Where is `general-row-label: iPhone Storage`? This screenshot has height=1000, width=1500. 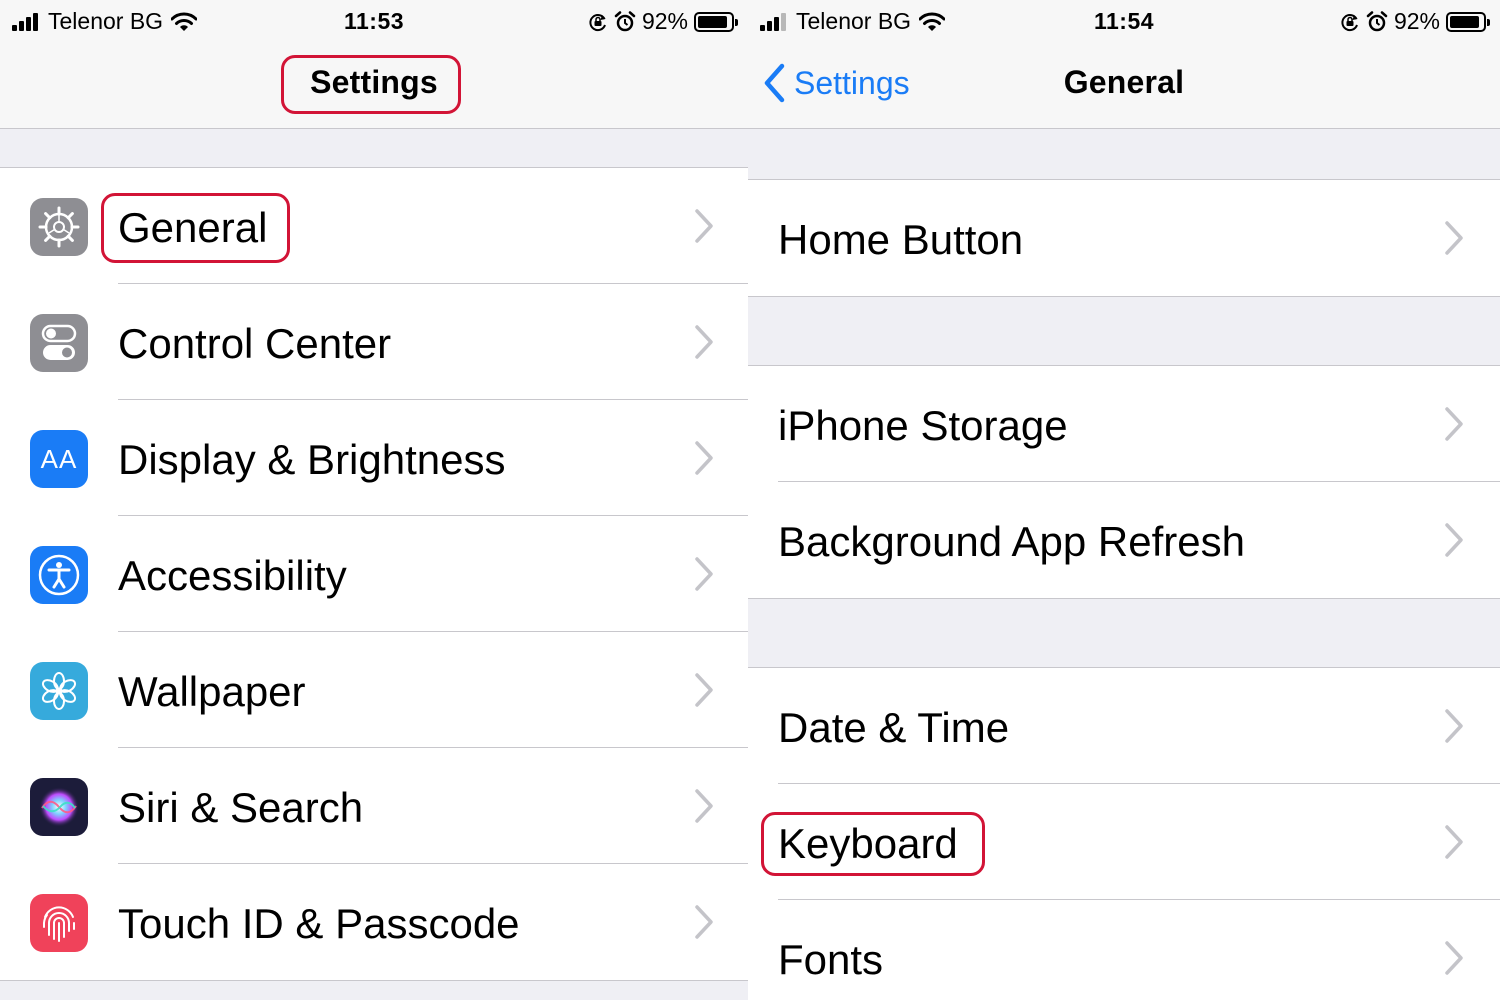 general-row-label: iPhone Storage is located at coordinates (923, 425).